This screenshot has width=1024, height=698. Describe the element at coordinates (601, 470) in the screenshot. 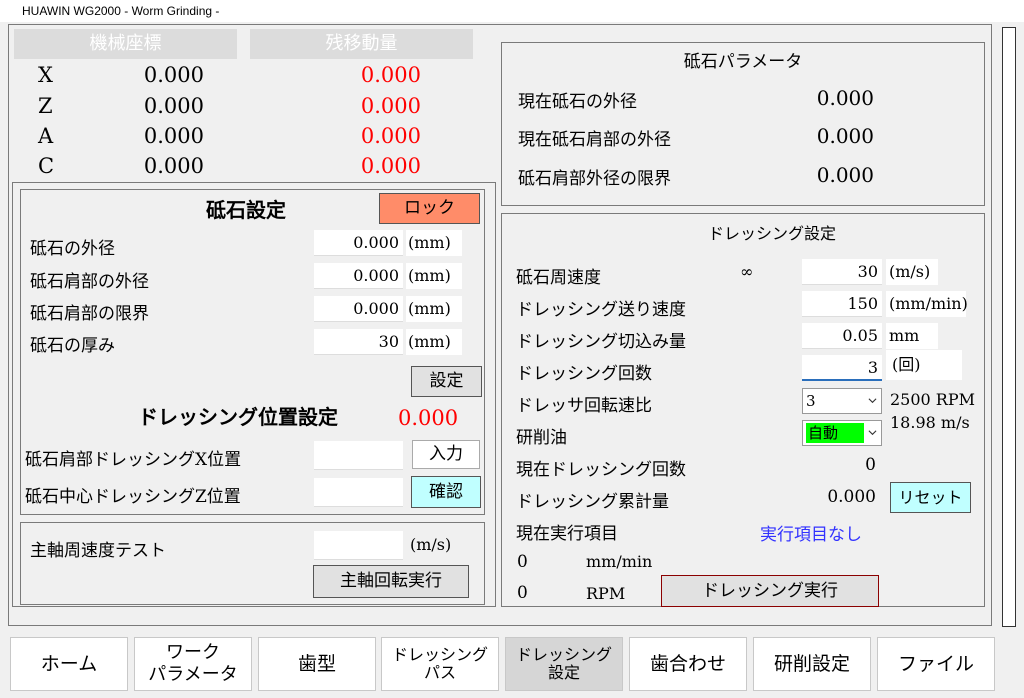

I see `current-dressing-count-label: 現在ドレッシング回数` at that location.